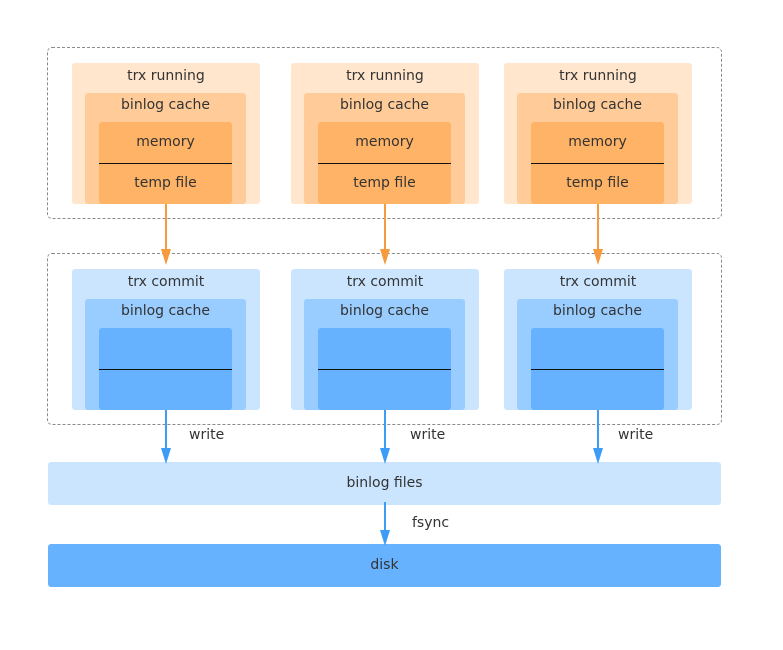 This screenshot has width=783, height=650. I want to click on write-label-3: write, so click(636, 435).